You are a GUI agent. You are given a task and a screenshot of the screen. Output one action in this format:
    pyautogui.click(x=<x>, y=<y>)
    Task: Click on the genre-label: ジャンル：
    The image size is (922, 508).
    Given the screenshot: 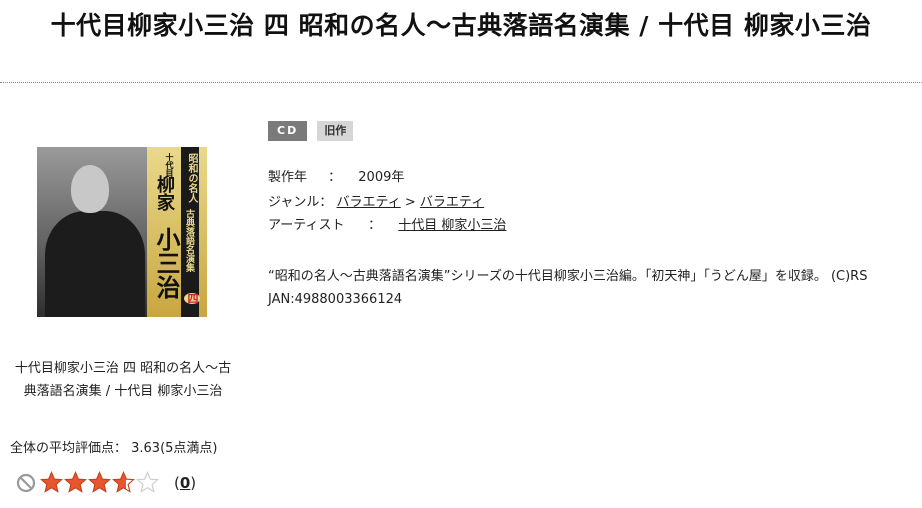 What is the action you would take?
    pyautogui.click(x=300, y=202)
    